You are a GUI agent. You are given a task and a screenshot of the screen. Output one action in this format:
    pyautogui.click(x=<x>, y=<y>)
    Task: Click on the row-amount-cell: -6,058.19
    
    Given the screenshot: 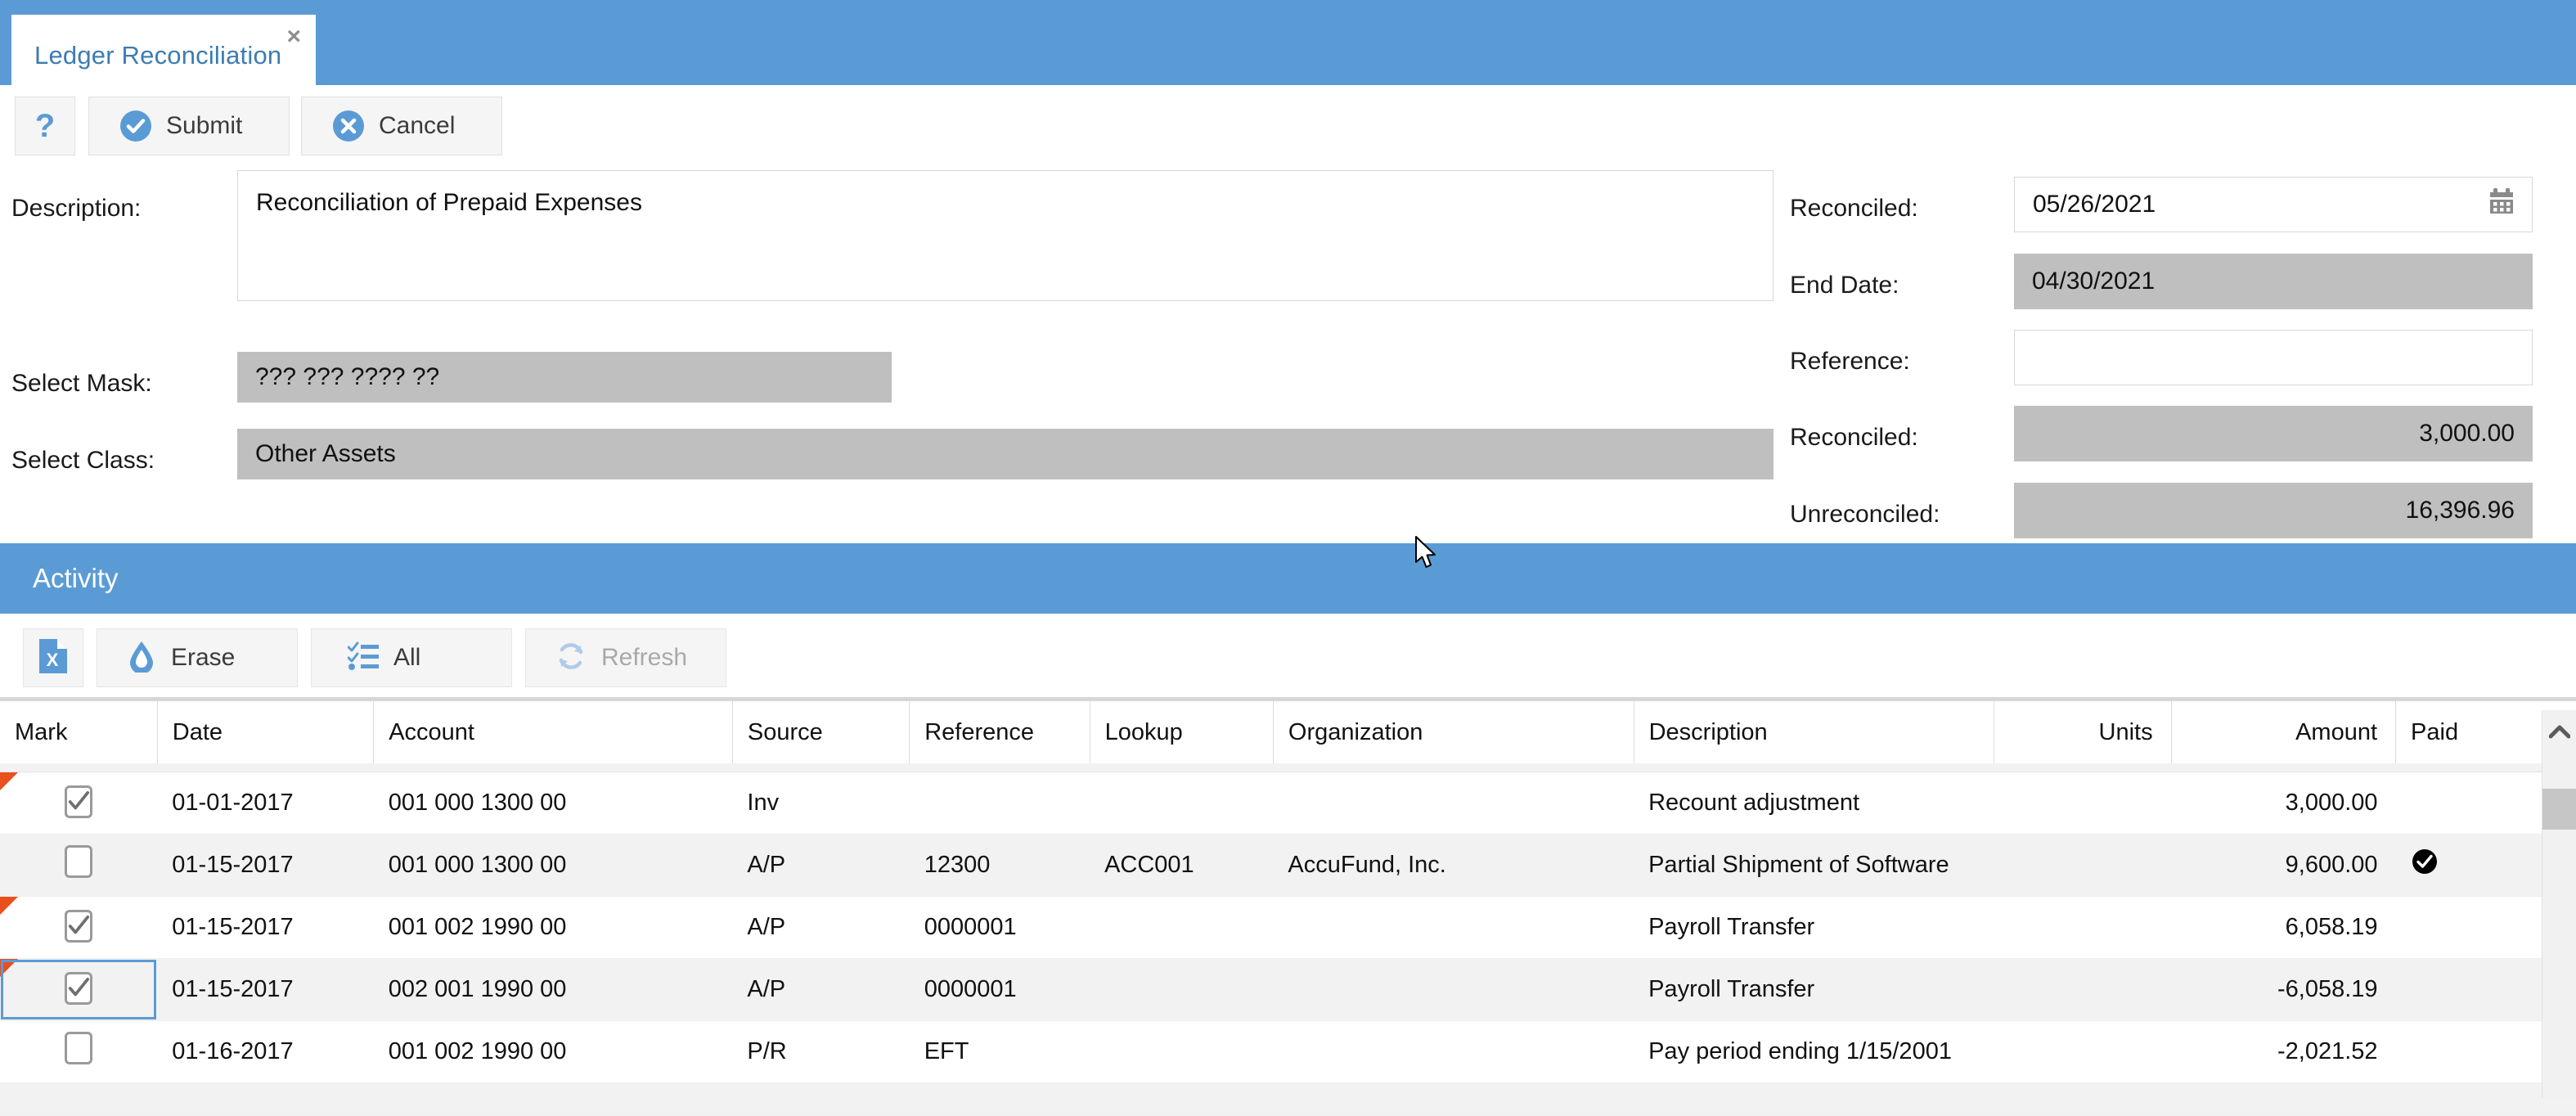 What is the action you would take?
    pyautogui.click(x=2283, y=990)
    